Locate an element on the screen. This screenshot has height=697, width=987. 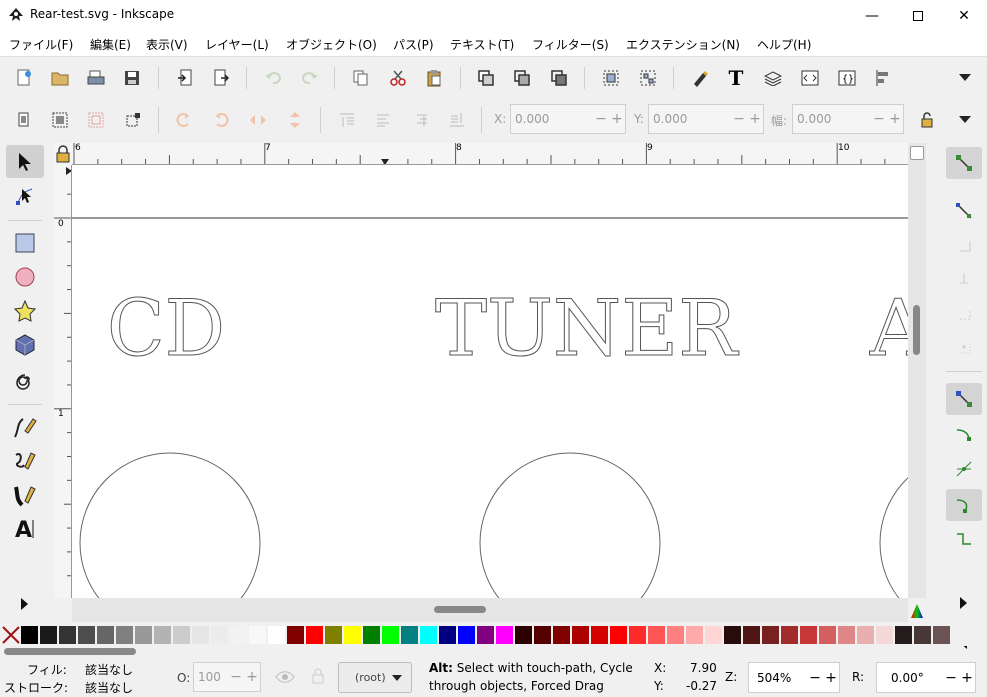
menu-layer: レイヤー(L) is located at coordinates (237, 44).